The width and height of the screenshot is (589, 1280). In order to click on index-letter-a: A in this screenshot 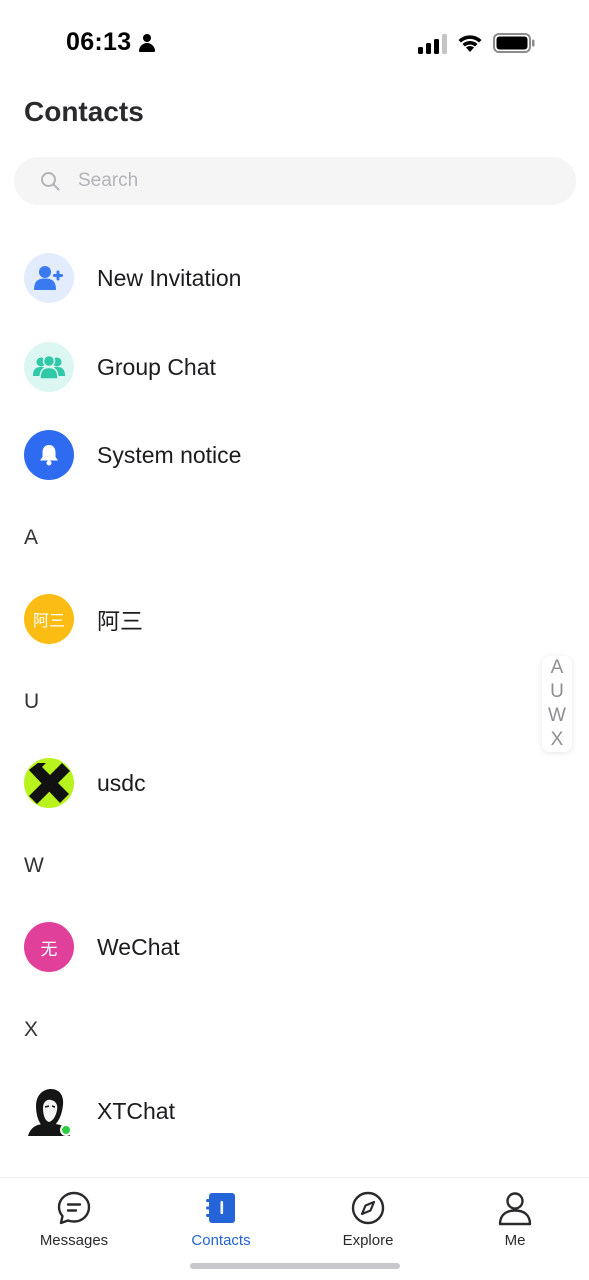, I will do `click(557, 668)`.